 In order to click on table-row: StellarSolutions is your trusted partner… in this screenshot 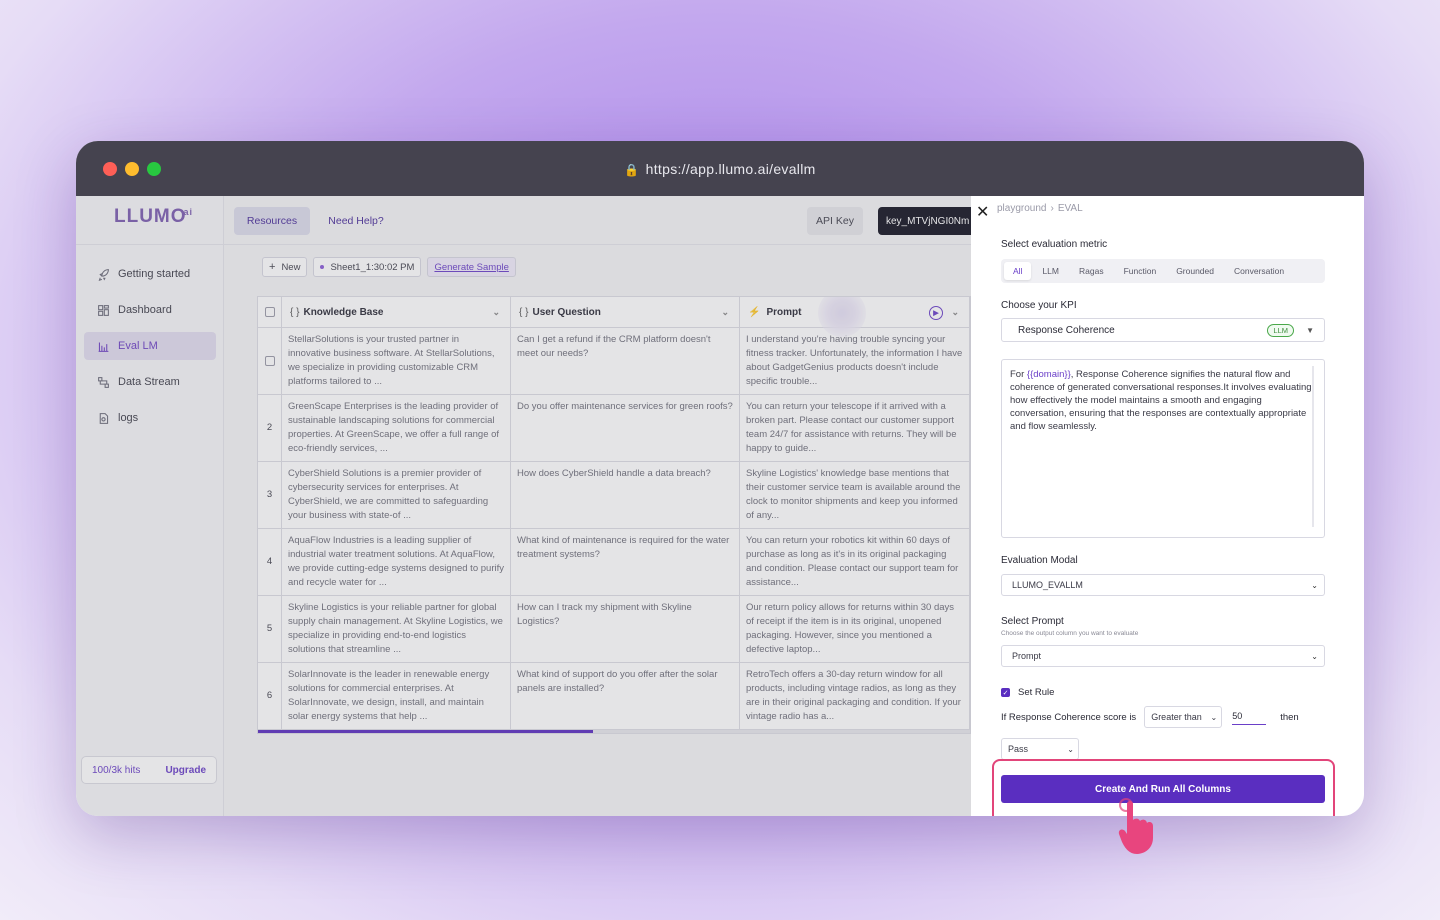, I will do `click(614, 361)`.